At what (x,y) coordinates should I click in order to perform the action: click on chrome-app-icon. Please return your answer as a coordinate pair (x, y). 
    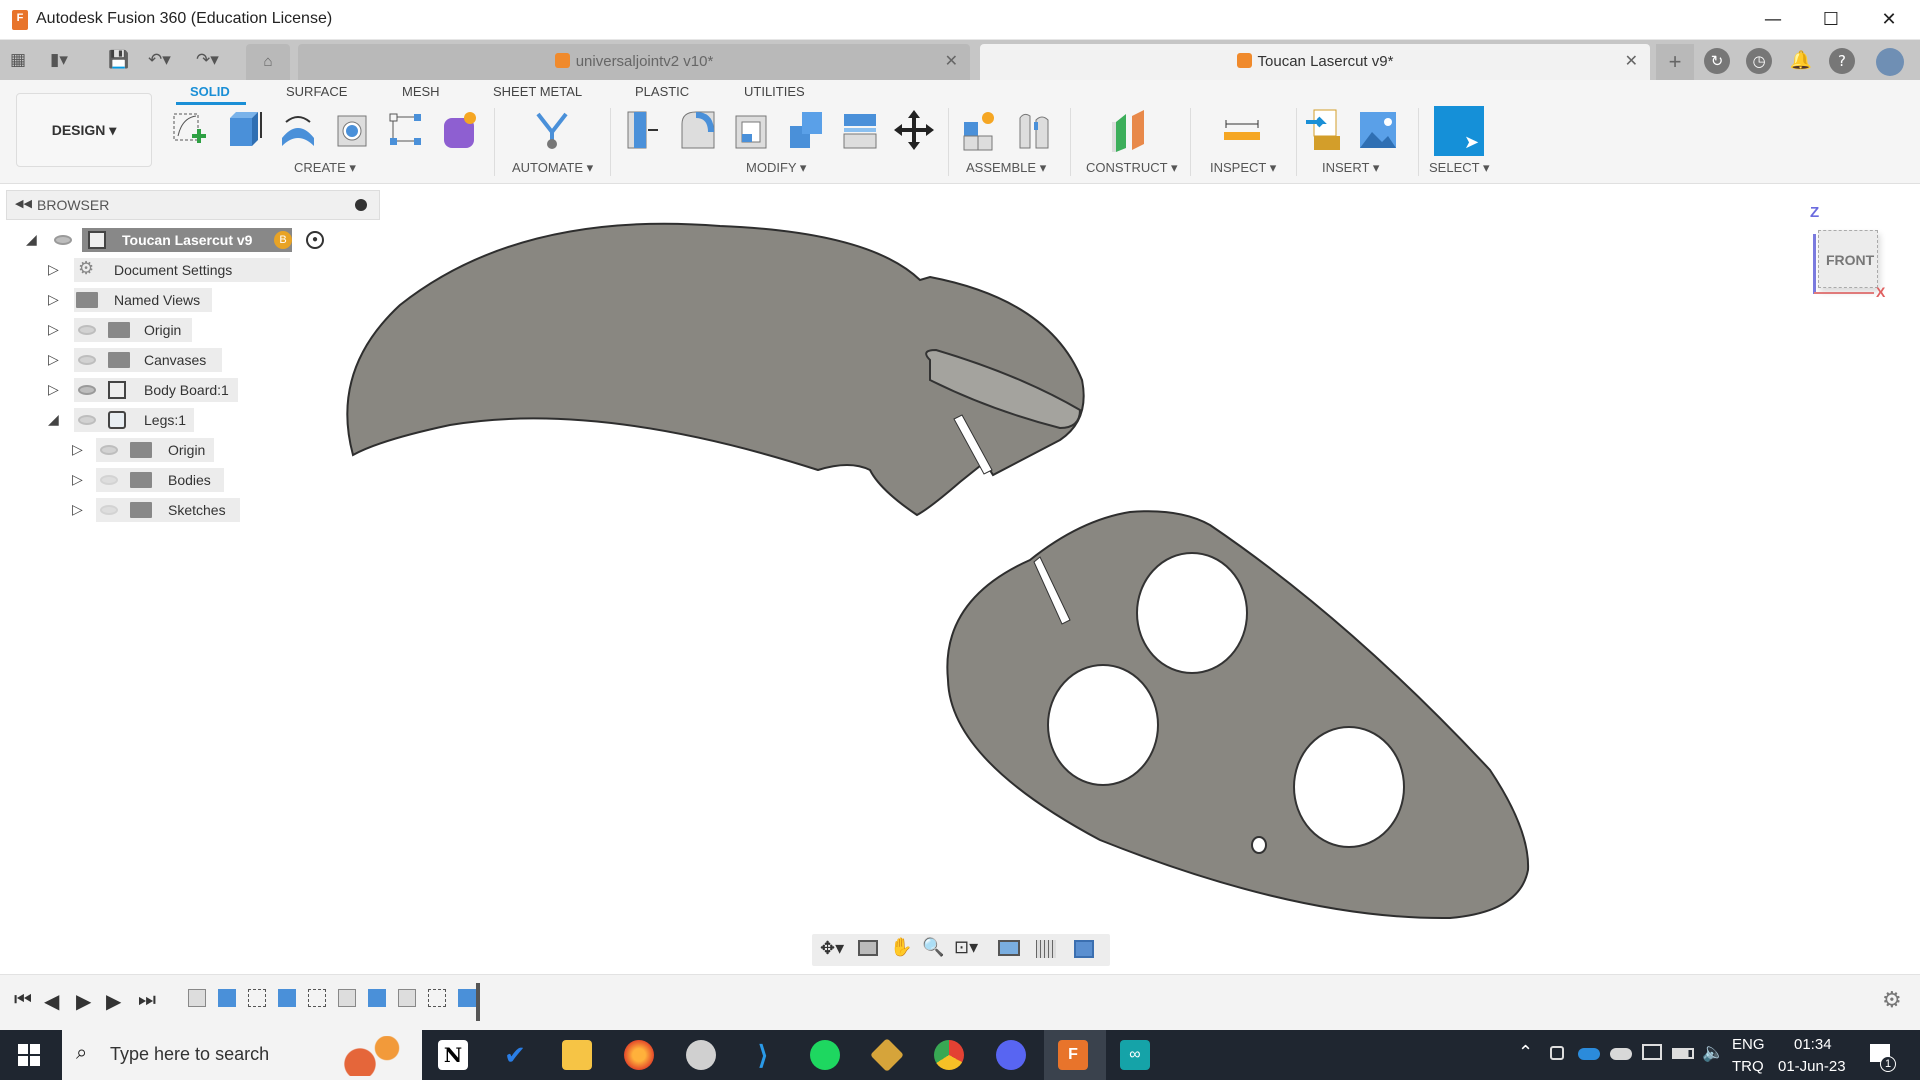
    Looking at the image, I should click on (949, 1055).